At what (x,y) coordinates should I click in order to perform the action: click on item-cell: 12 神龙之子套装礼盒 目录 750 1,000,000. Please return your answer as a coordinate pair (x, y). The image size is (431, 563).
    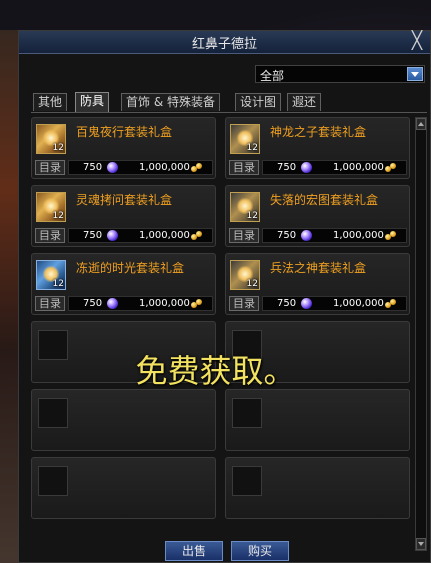
    Looking at the image, I should click on (317, 148).